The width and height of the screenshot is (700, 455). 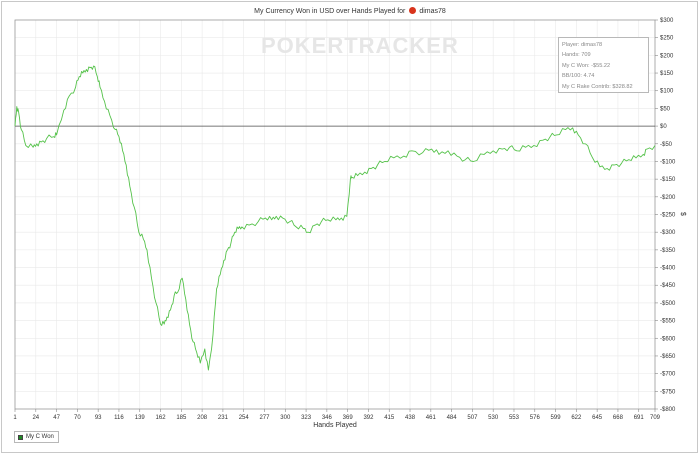 What do you see at coordinates (493, 418) in the screenshot?
I see `x-tick-label: 530` at bounding box center [493, 418].